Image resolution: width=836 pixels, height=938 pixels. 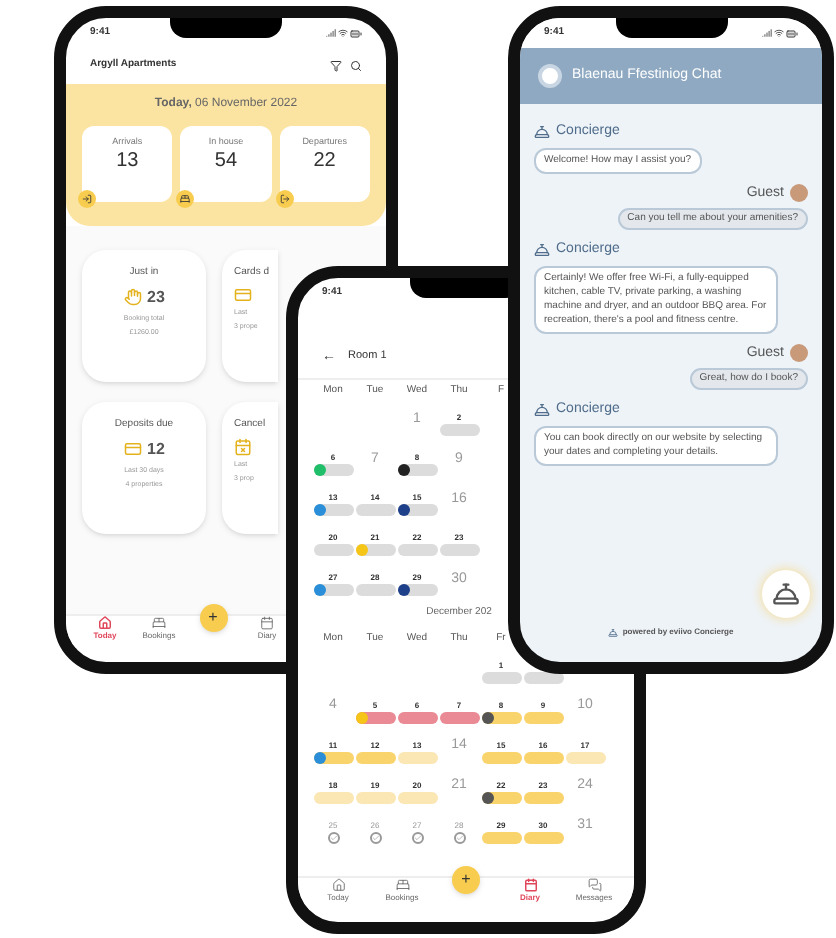 I want to click on login-icon, so click(x=87, y=199).